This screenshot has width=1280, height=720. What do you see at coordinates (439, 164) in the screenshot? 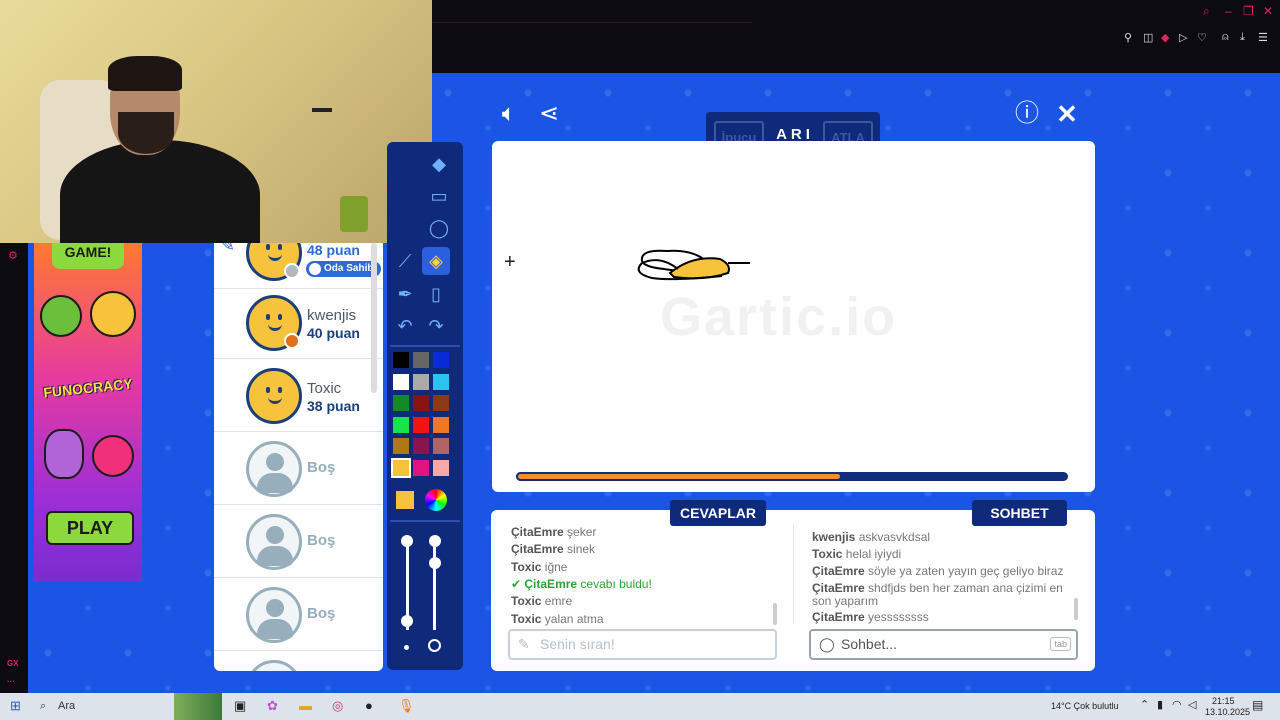
I see `fill-tool-icon: ◆` at bounding box center [439, 164].